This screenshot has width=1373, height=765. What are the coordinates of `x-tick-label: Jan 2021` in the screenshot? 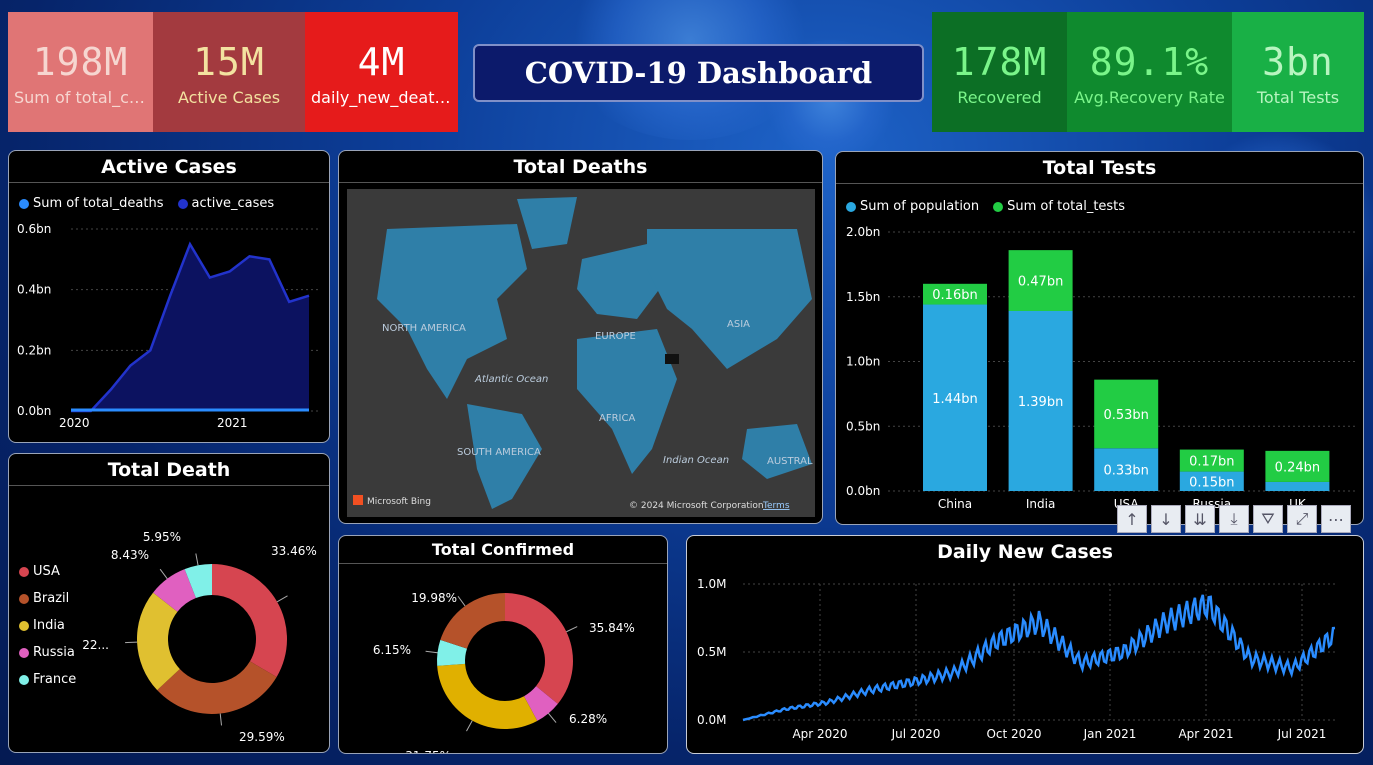 It's located at (1110, 734).